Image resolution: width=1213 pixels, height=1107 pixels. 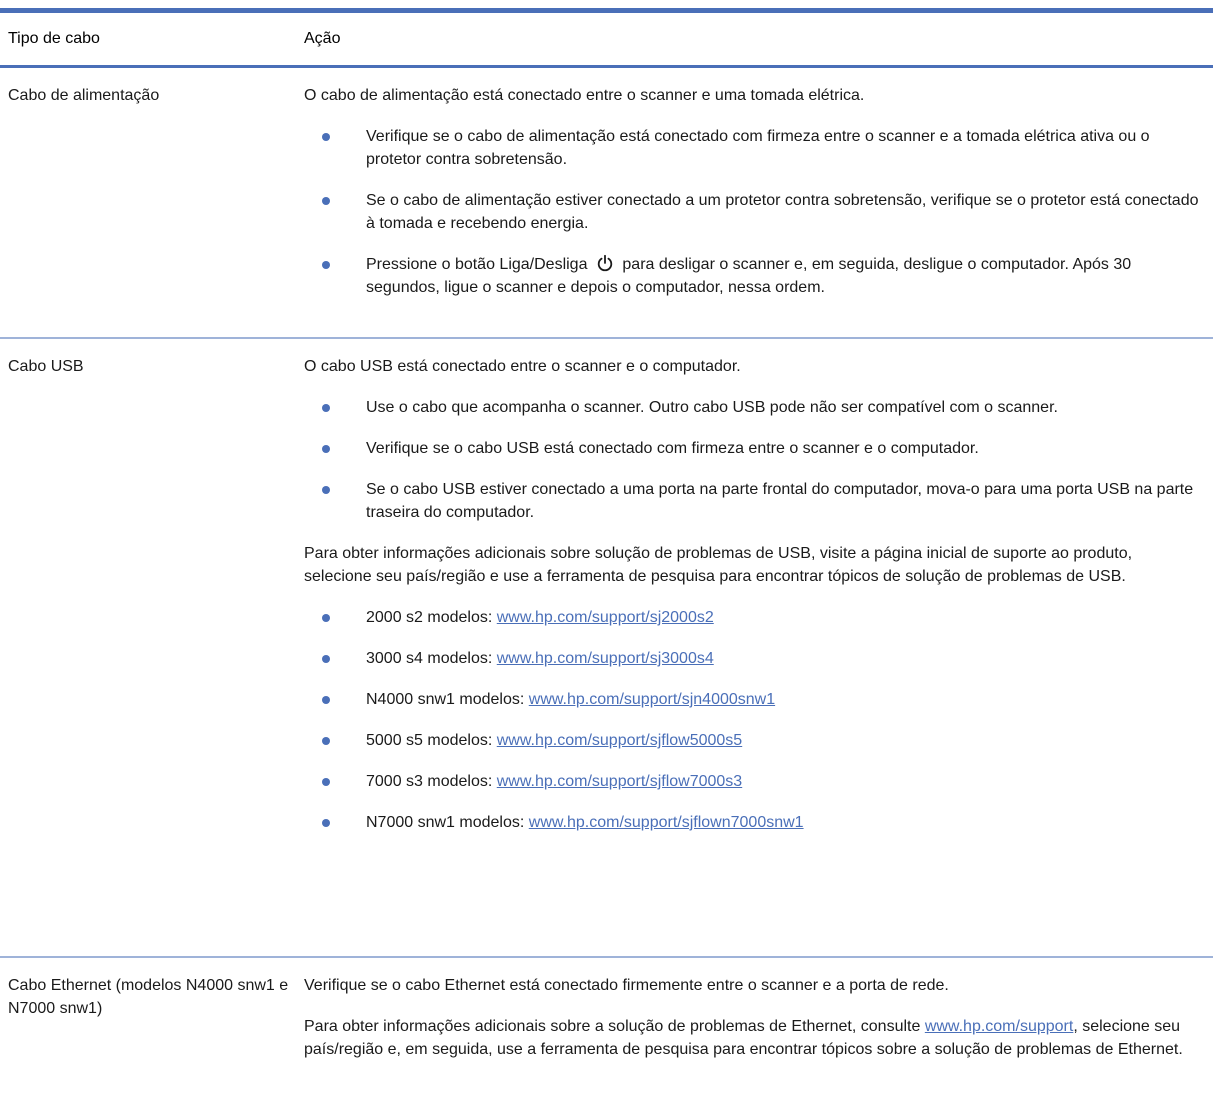 I want to click on cell-cable-type: Cabo de alimentação, so click(x=84, y=95).